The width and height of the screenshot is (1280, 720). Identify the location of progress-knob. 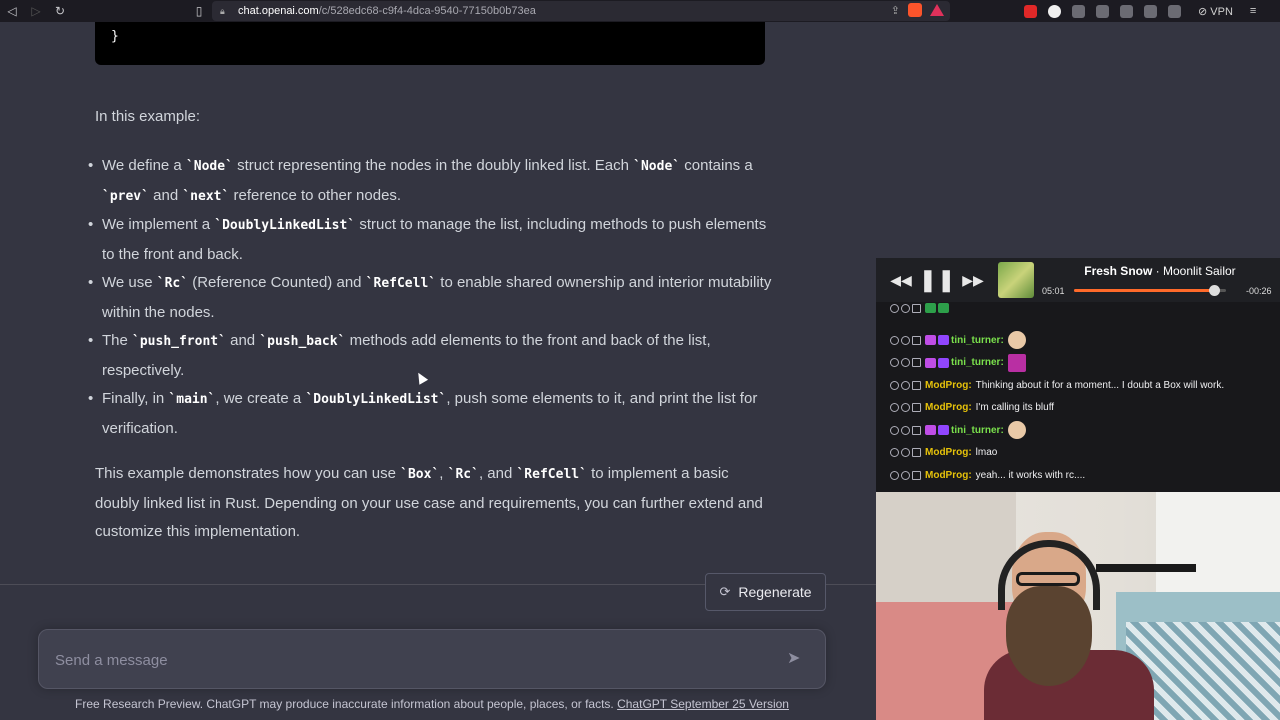
(1214, 290).